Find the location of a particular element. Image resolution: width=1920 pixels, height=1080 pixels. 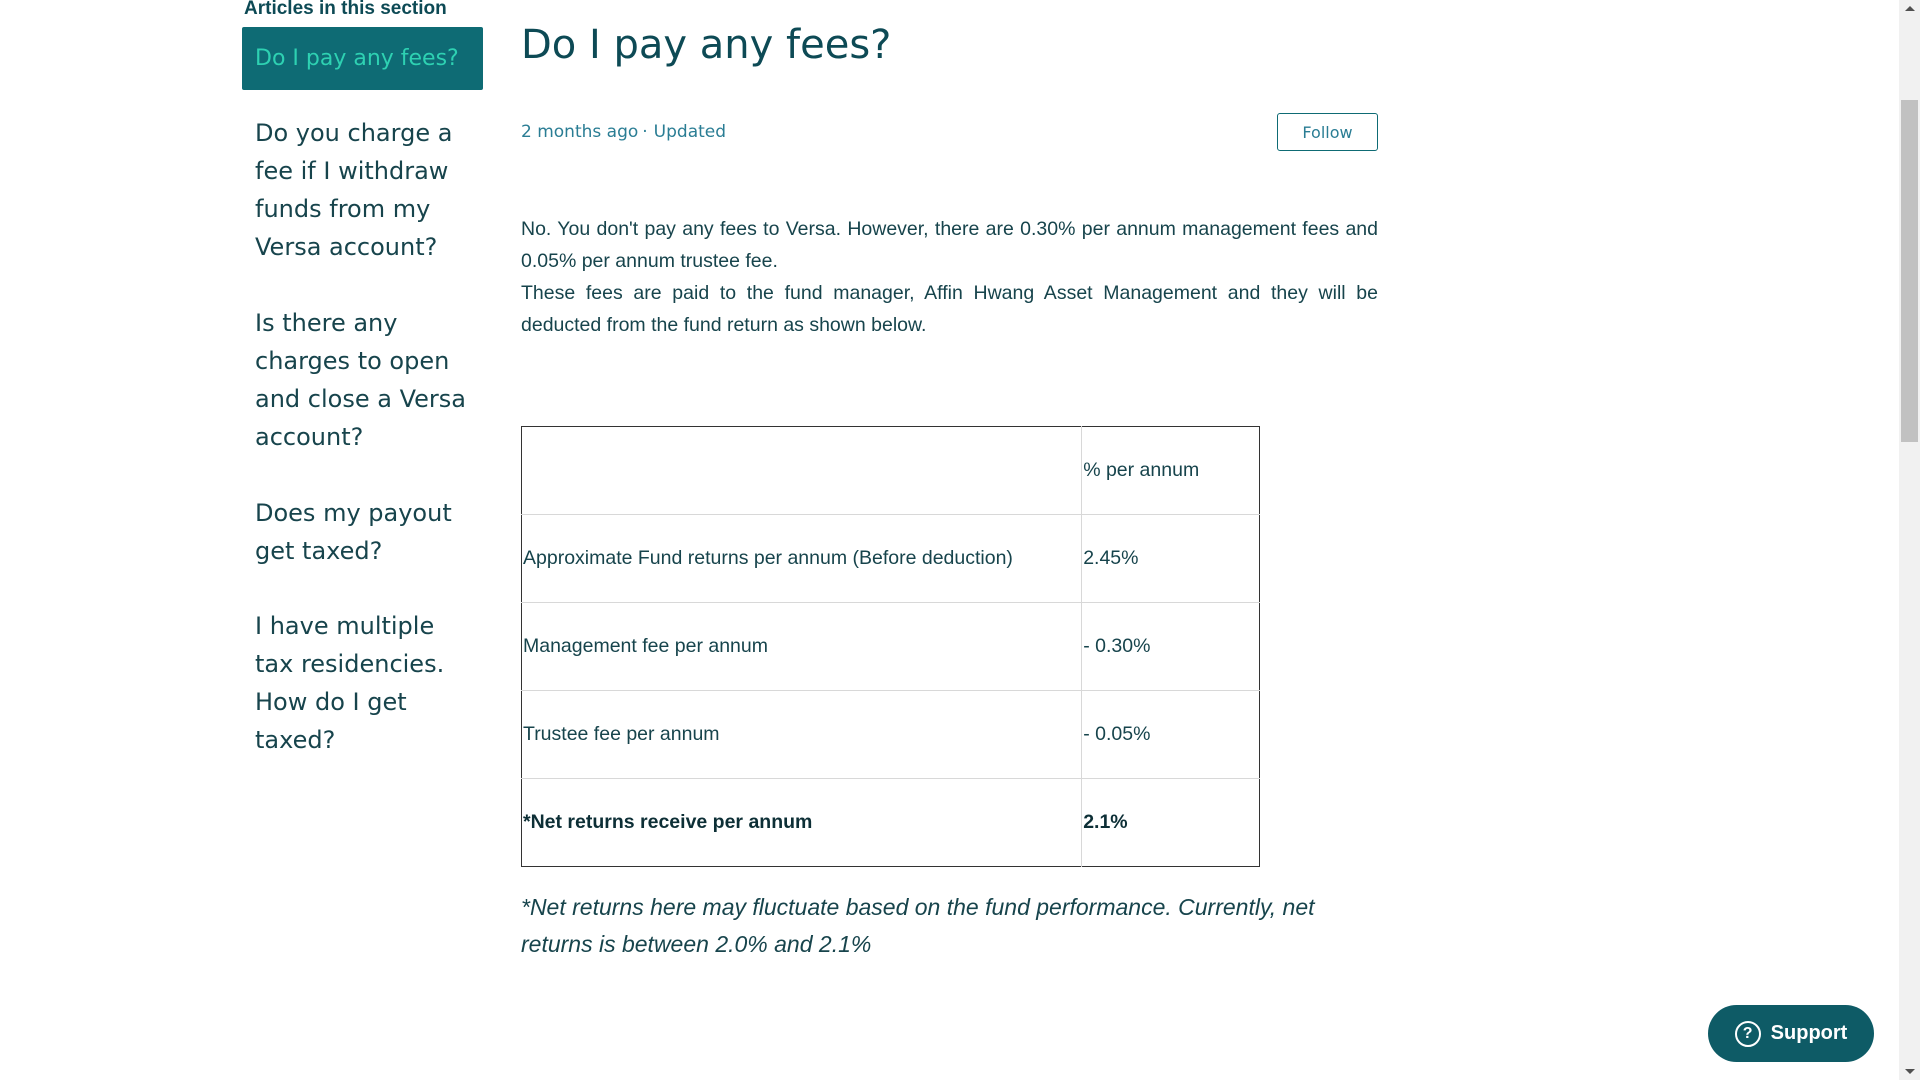

table-cell: 2.45% is located at coordinates (1170, 558).